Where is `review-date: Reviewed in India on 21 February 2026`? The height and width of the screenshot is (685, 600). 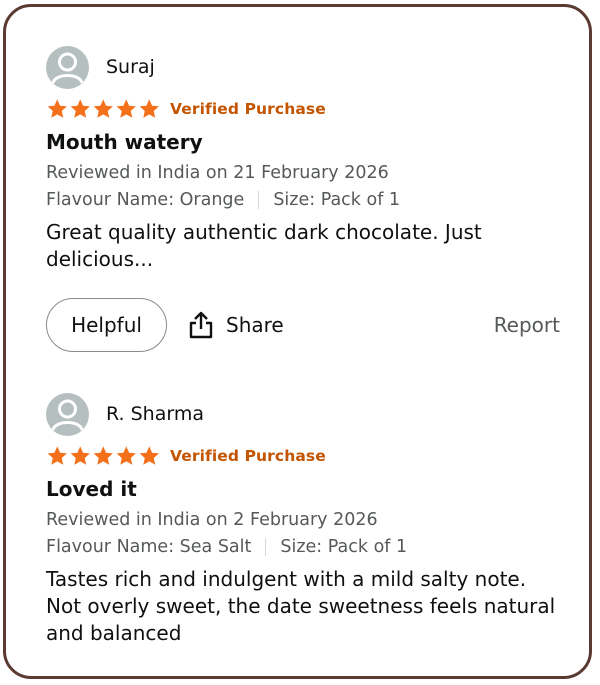
review-date: Reviewed in India on 21 February 2026 is located at coordinates (217, 173).